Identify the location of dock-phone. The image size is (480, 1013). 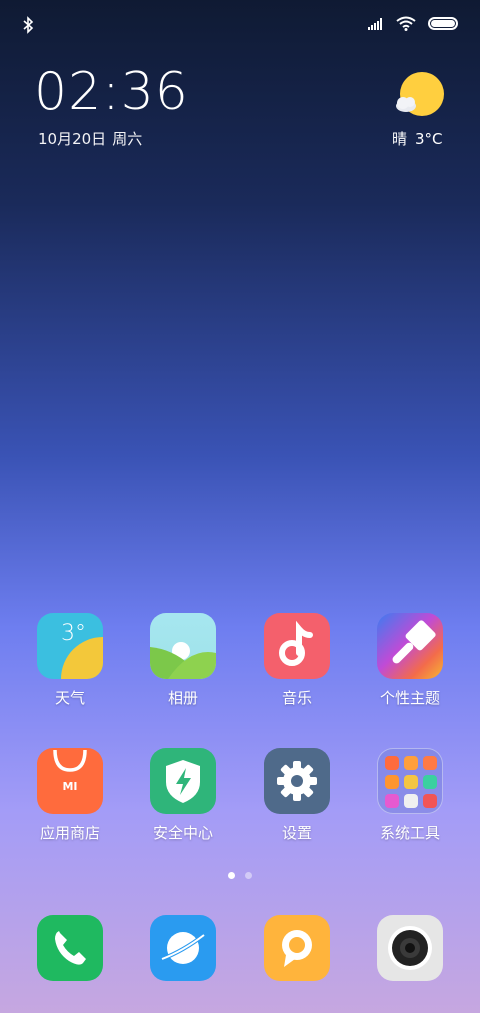
(70, 948).